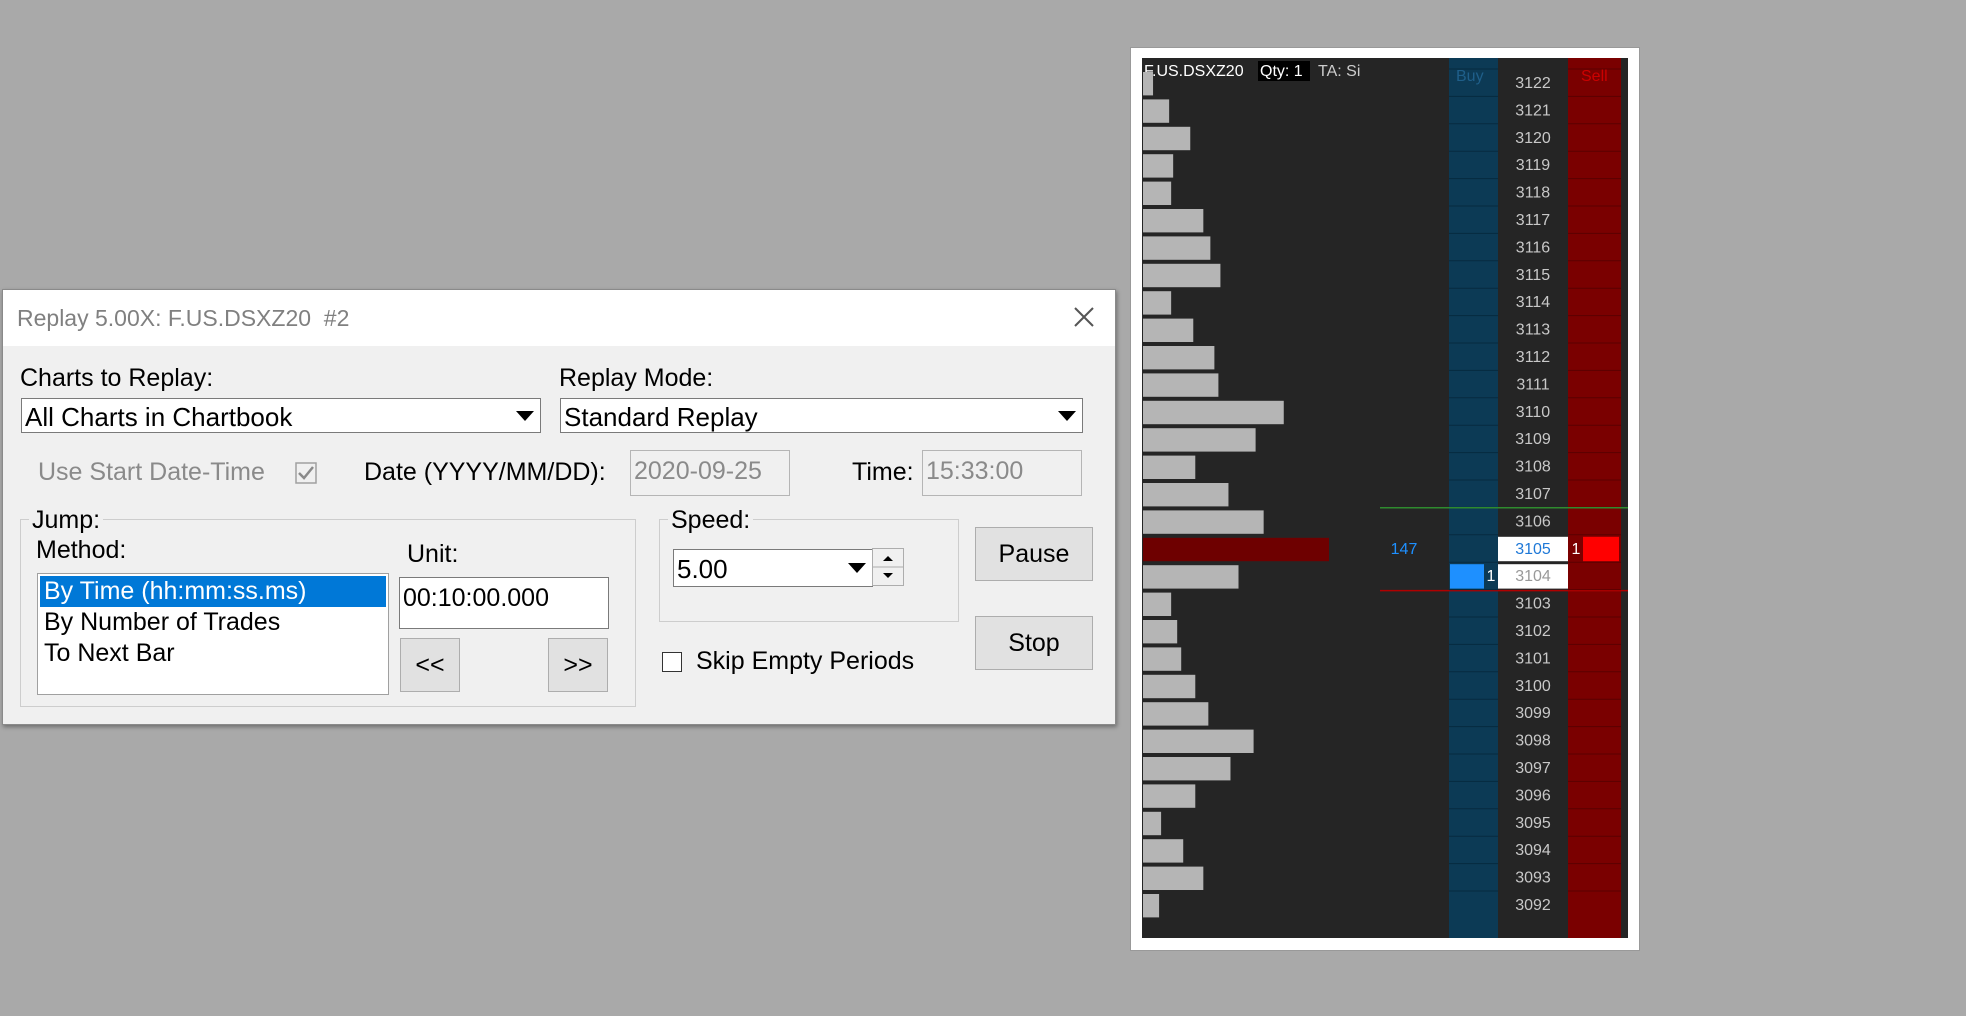 This screenshot has width=1966, height=1016. What do you see at coordinates (1470, 76) in the screenshot?
I see `buy-header: Buy` at bounding box center [1470, 76].